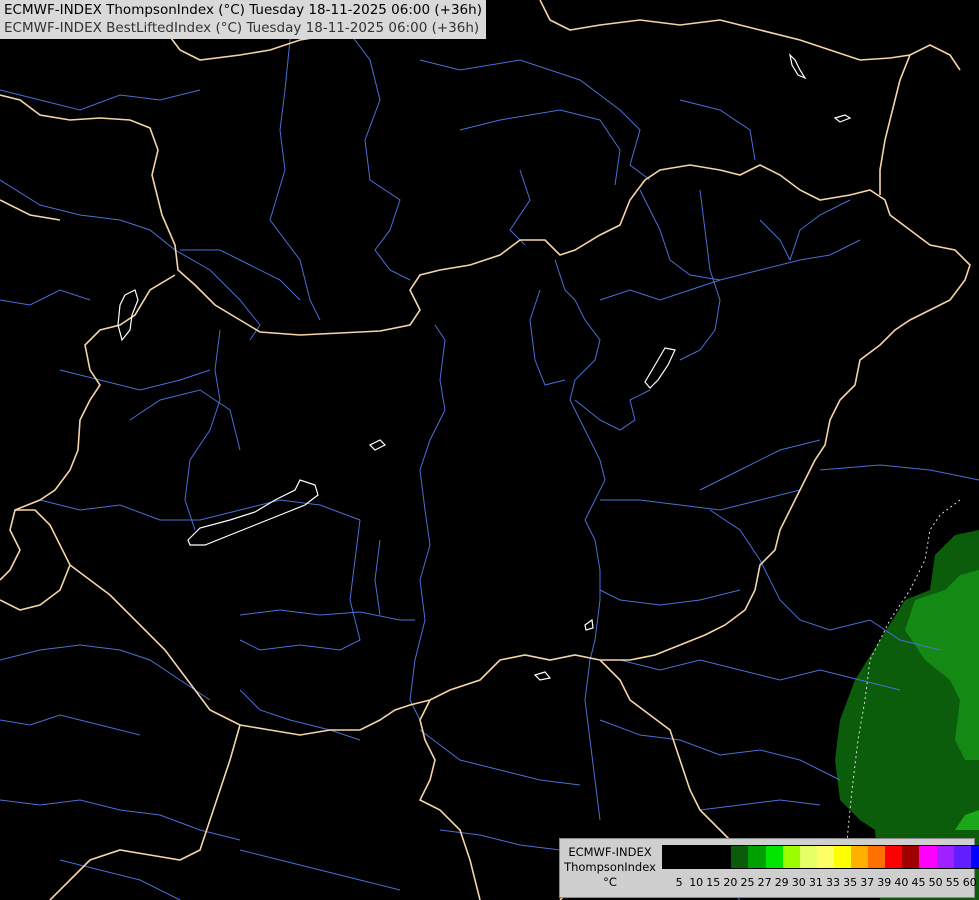  What do you see at coordinates (798, 882) in the screenshot?
I see `legend-tick: 30` at bounding box center [798, 882].